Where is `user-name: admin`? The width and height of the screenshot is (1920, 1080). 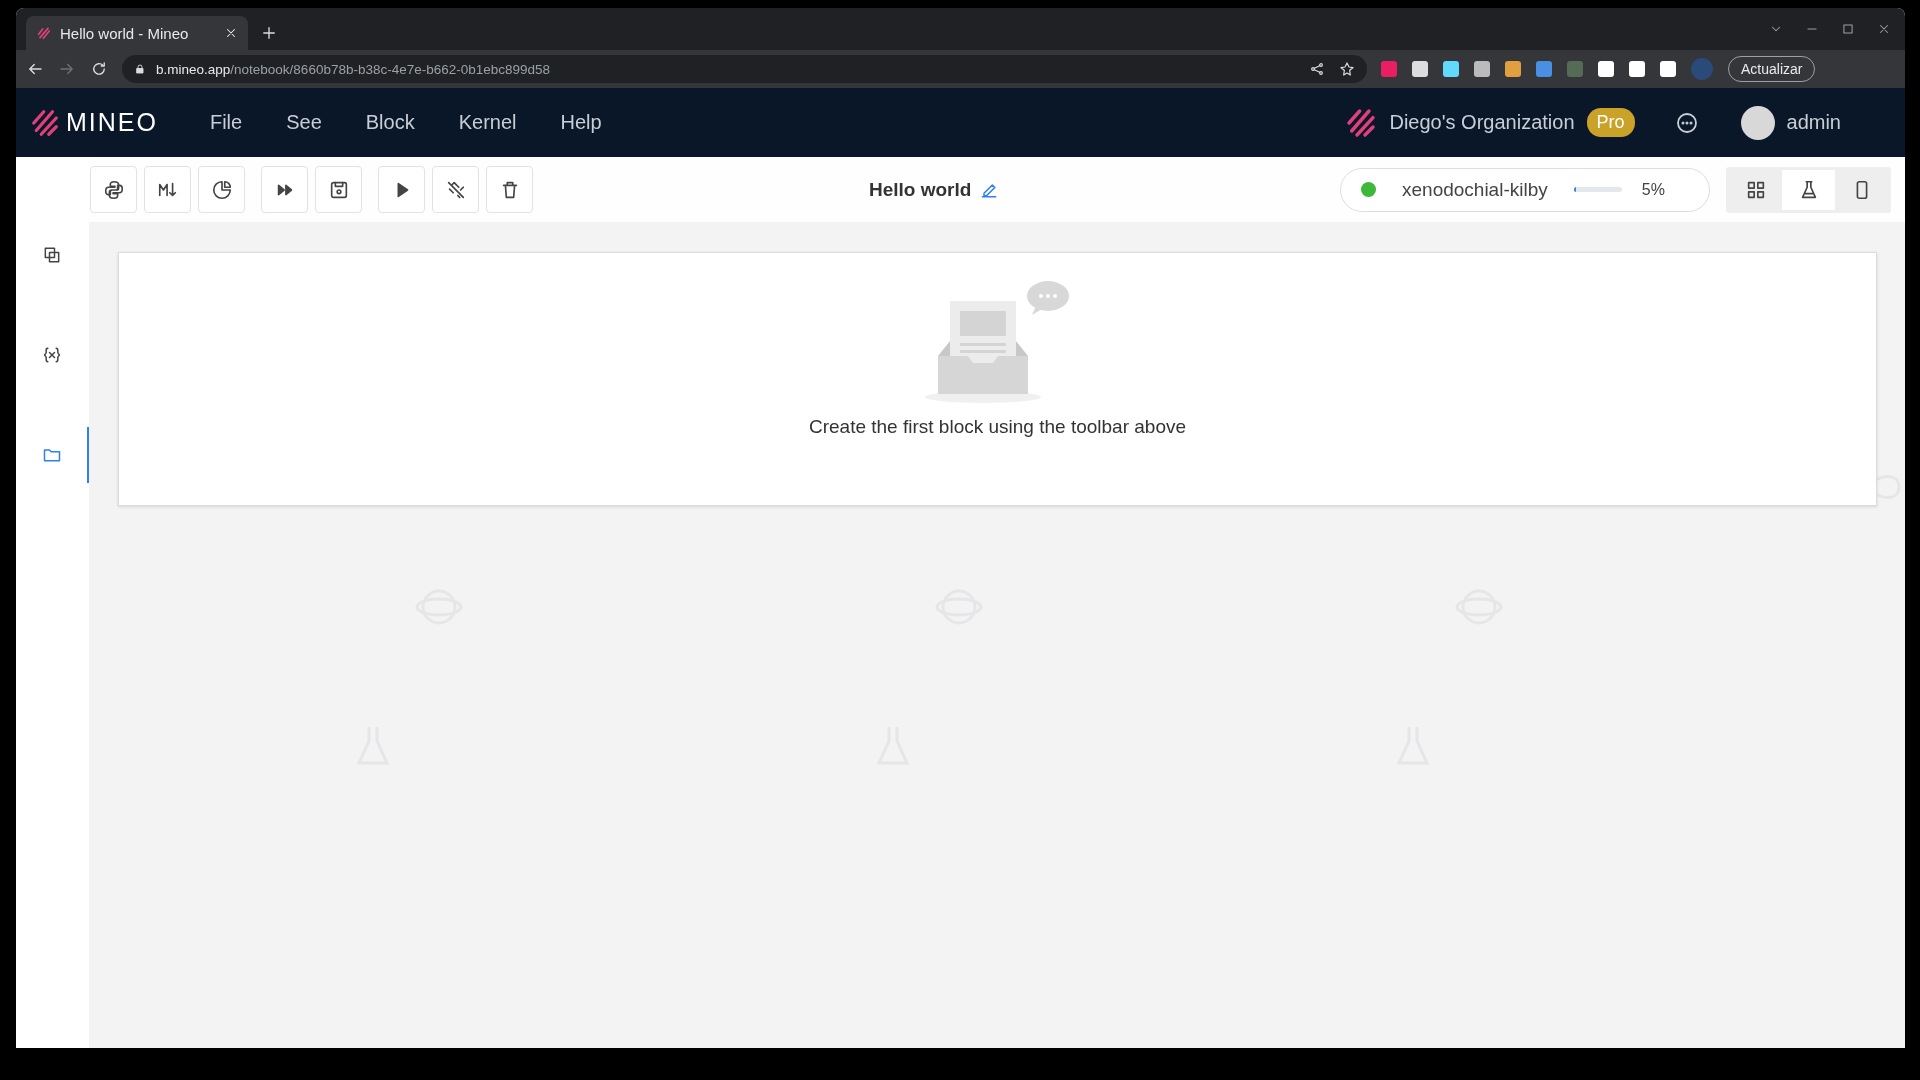
user-name: admin is located at coordinates (1813, 122).